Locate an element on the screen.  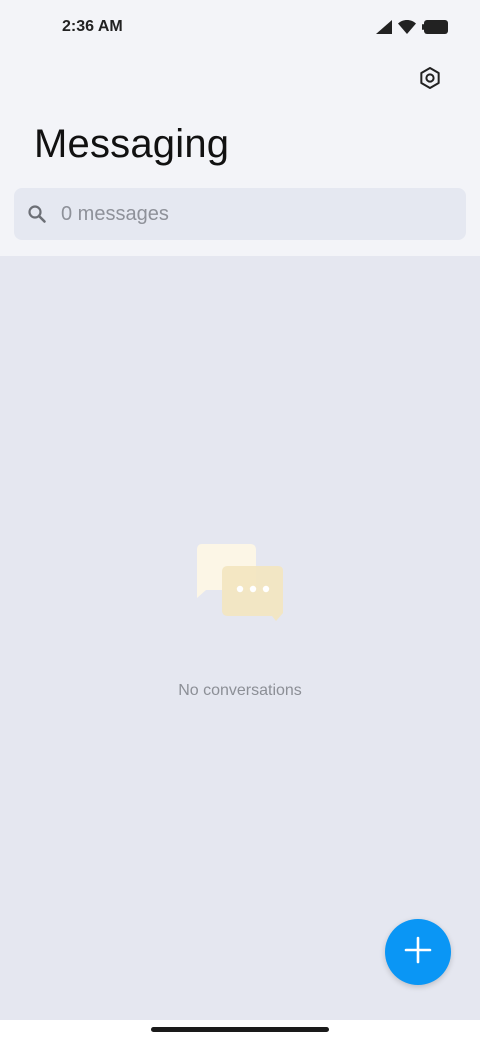
settings-button is located at coordinates (430, 80).